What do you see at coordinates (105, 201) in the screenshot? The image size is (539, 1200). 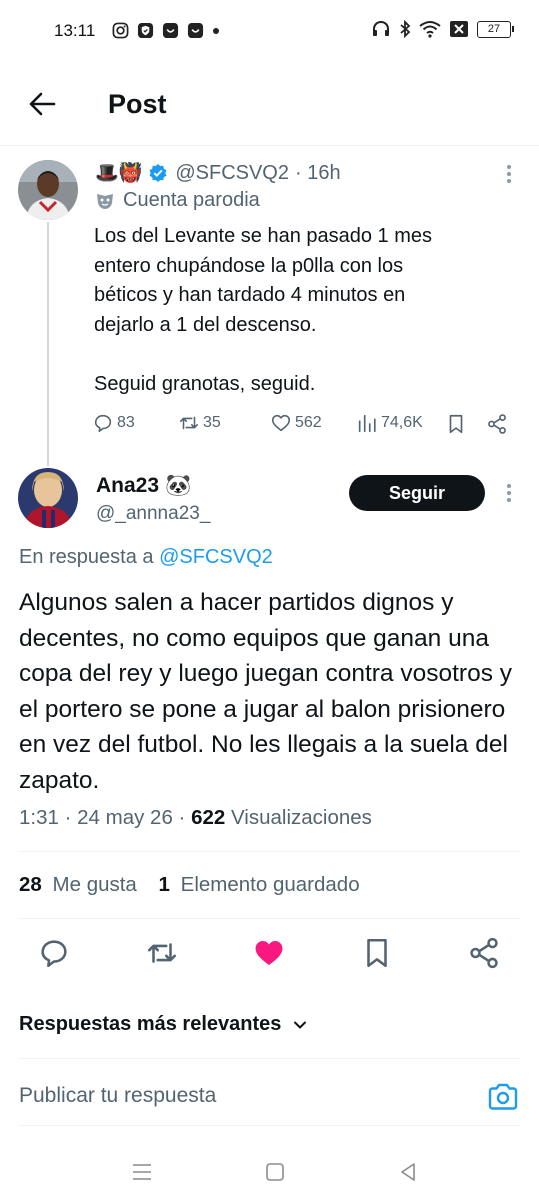 I see `parody-mask-icon` at bounding box center [105, 201].